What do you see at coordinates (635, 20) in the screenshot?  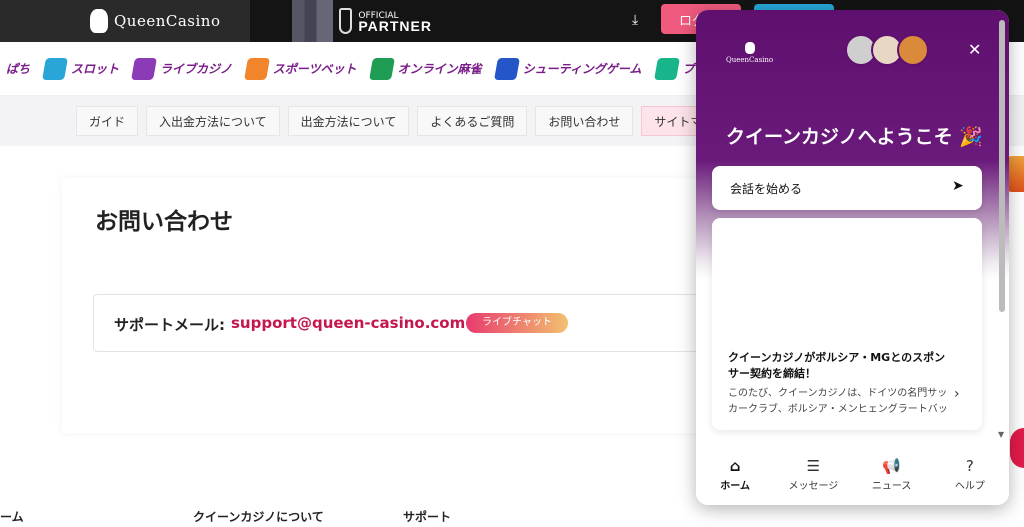 I see `download-icon: ⤓` at bounding box center [635, 20].